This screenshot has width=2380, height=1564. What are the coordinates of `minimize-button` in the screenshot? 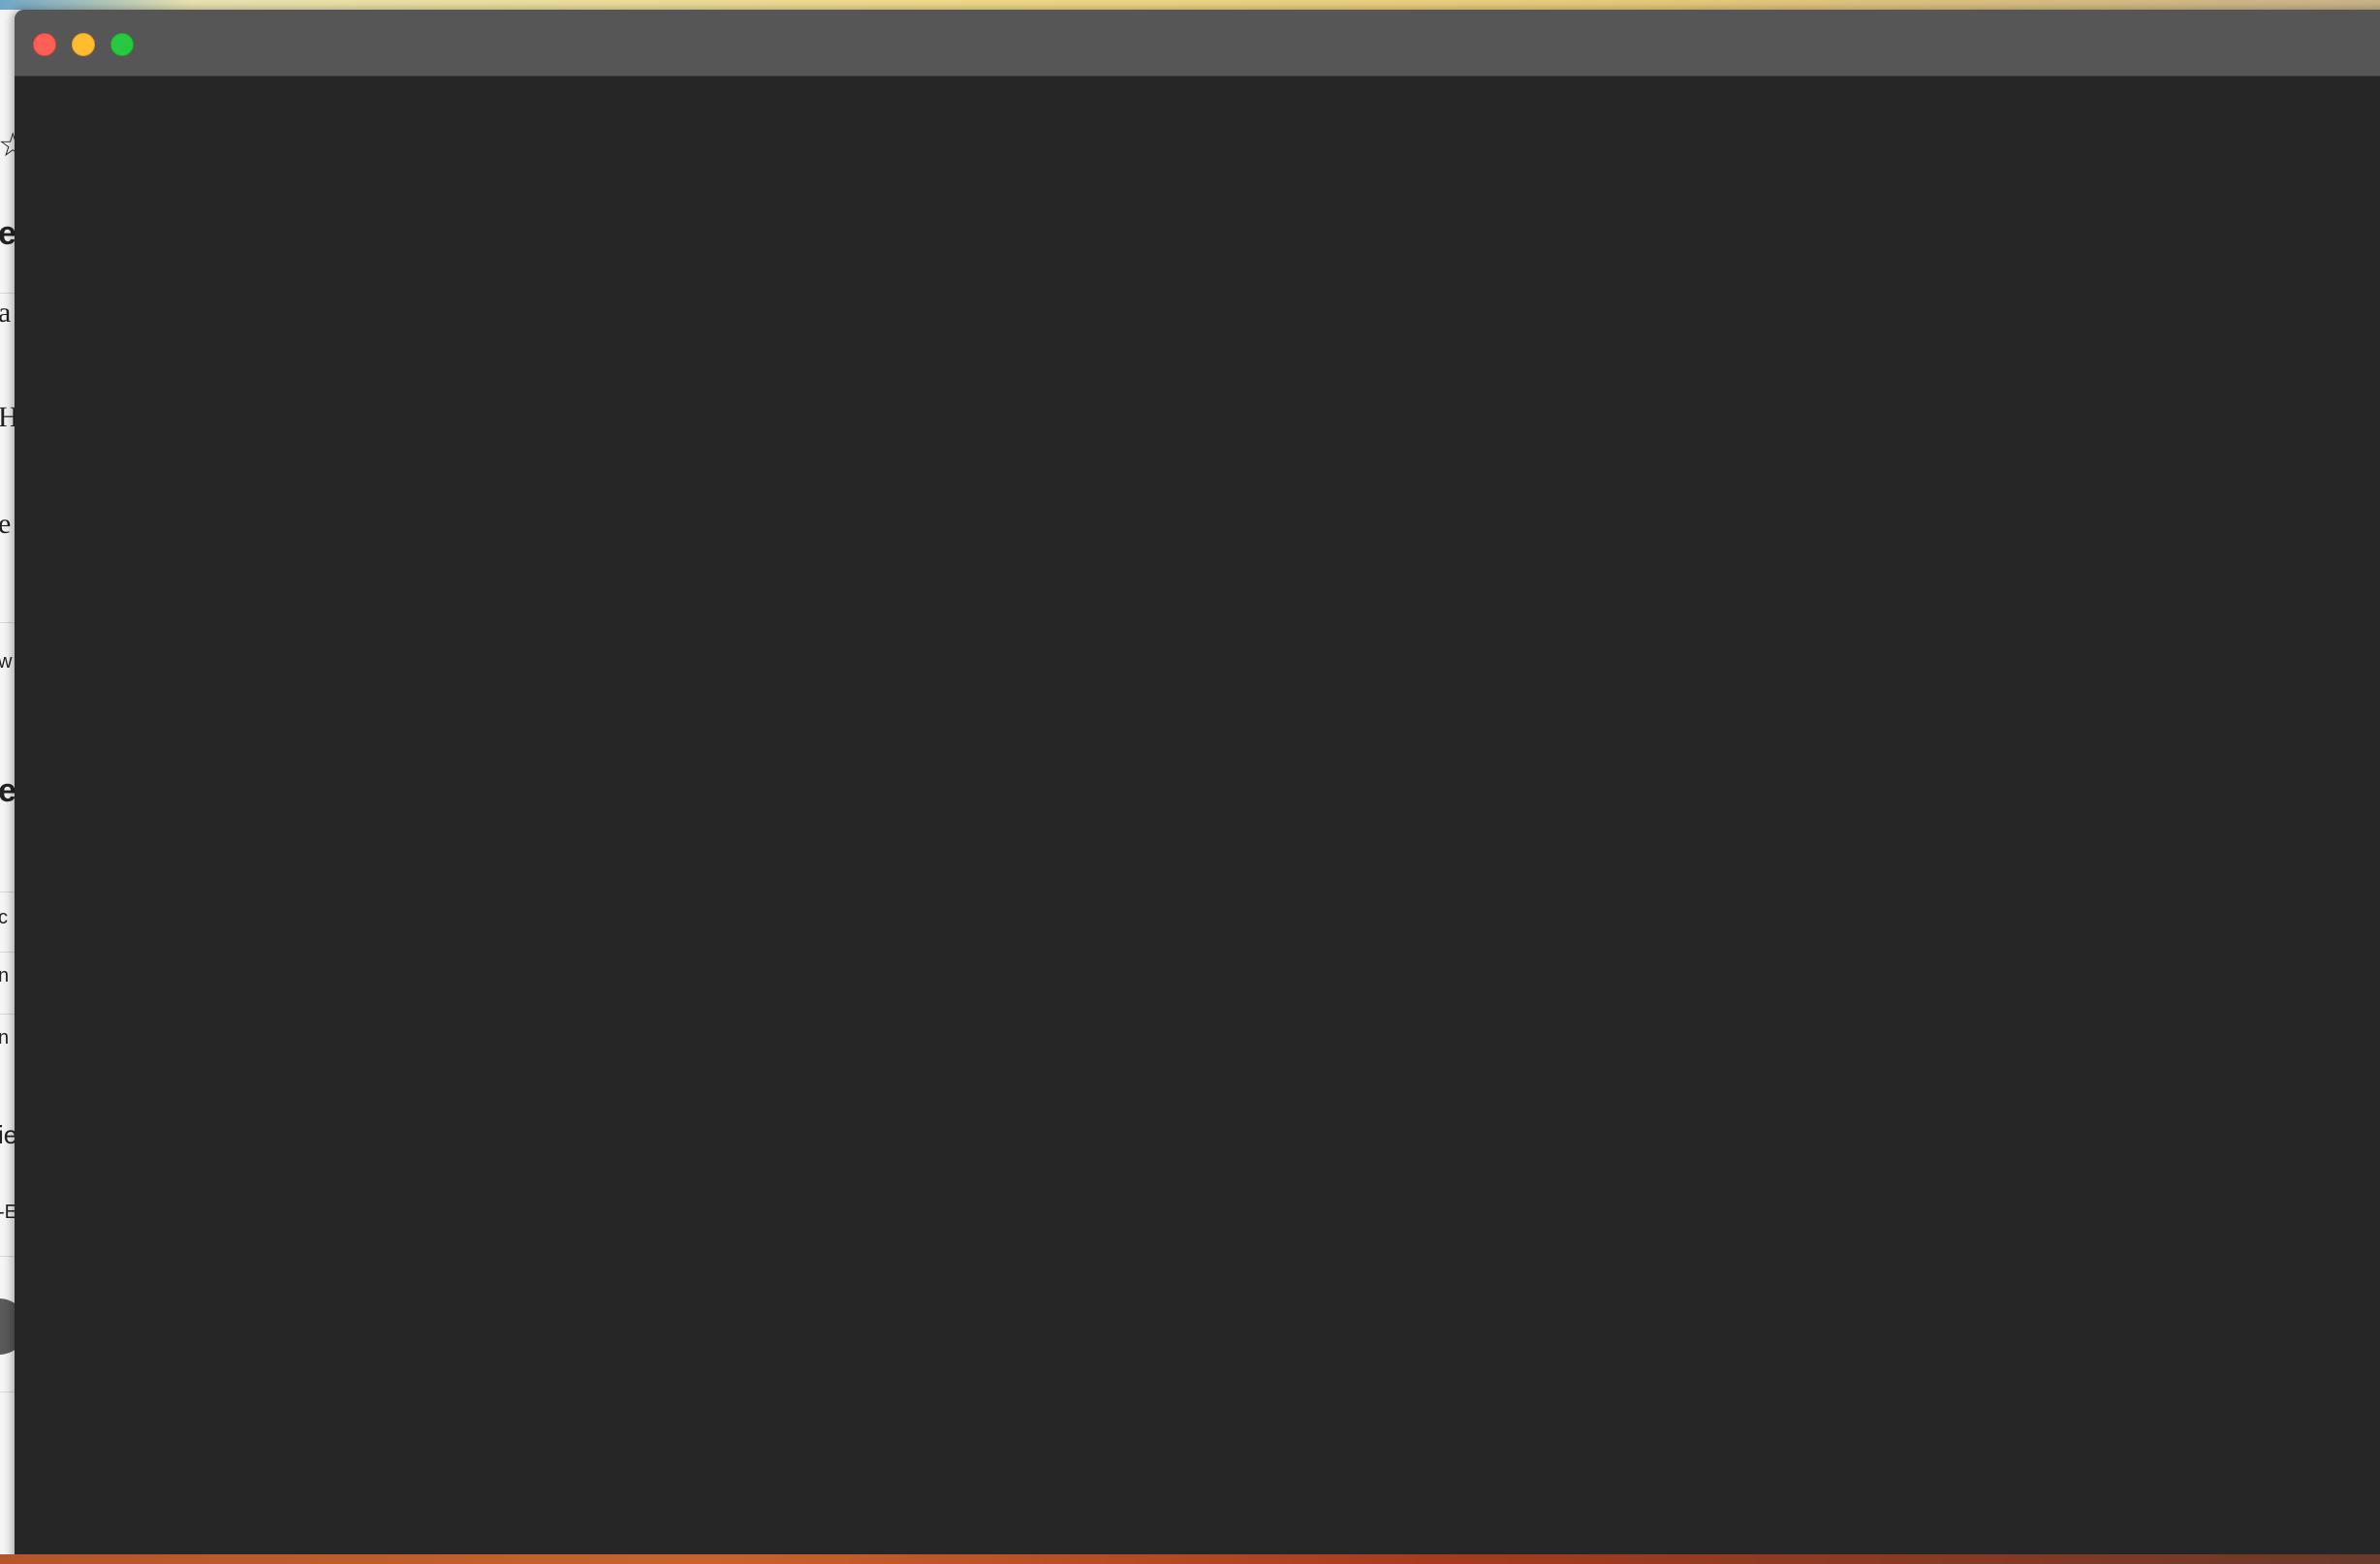 It's located at (83, 44).